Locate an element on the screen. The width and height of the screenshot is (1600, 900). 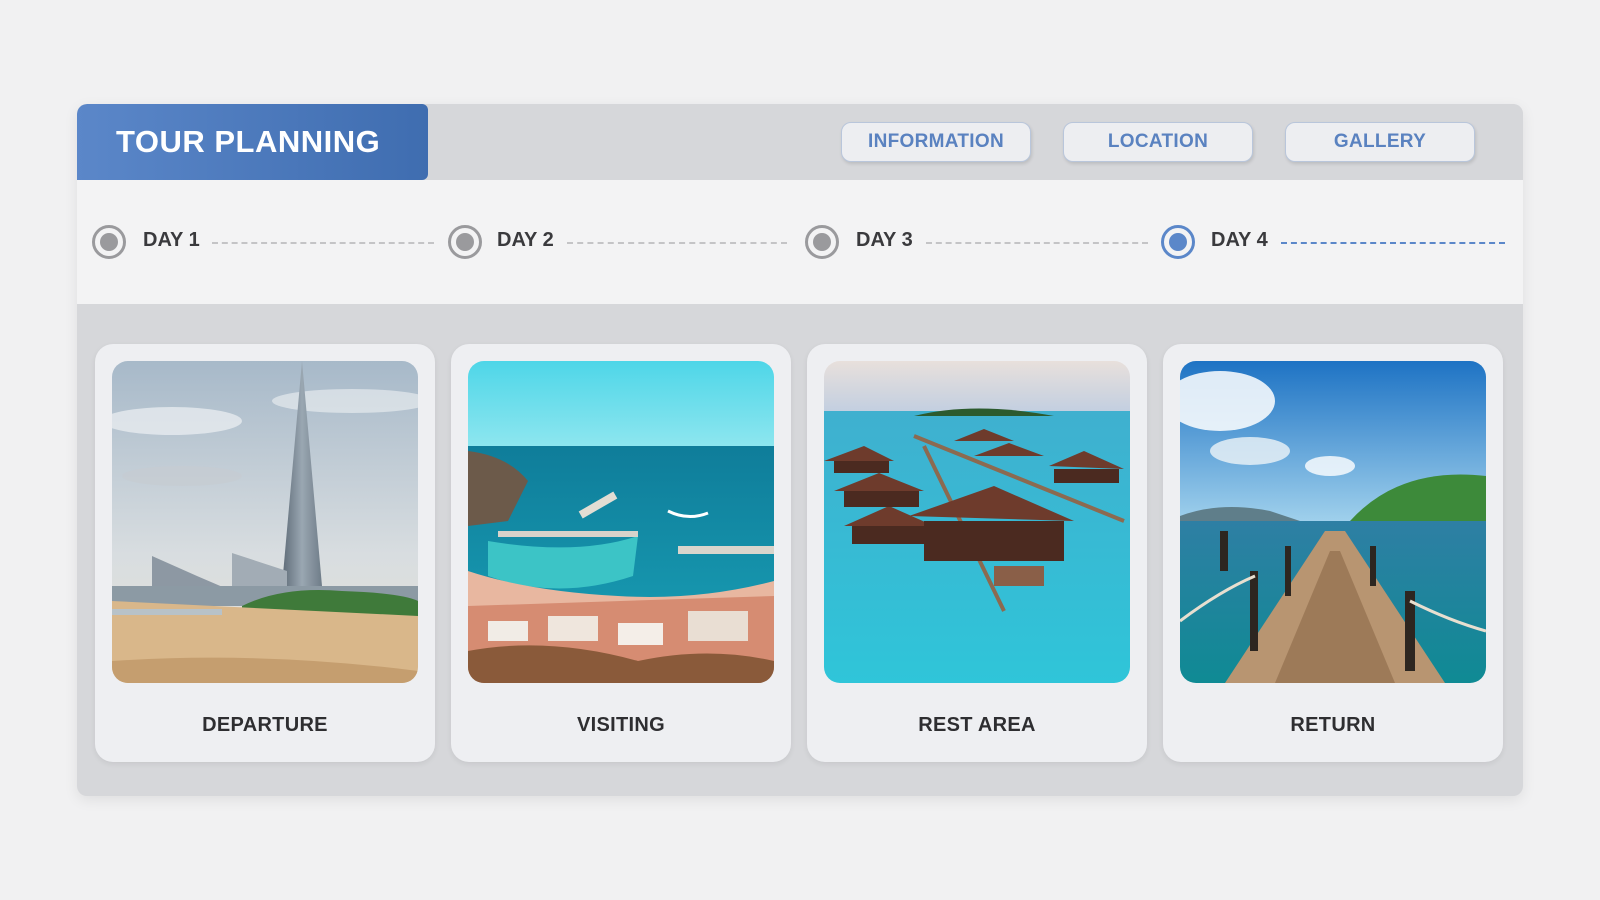
gallery-button: GALLERY is located at coordinates (1380, 142).